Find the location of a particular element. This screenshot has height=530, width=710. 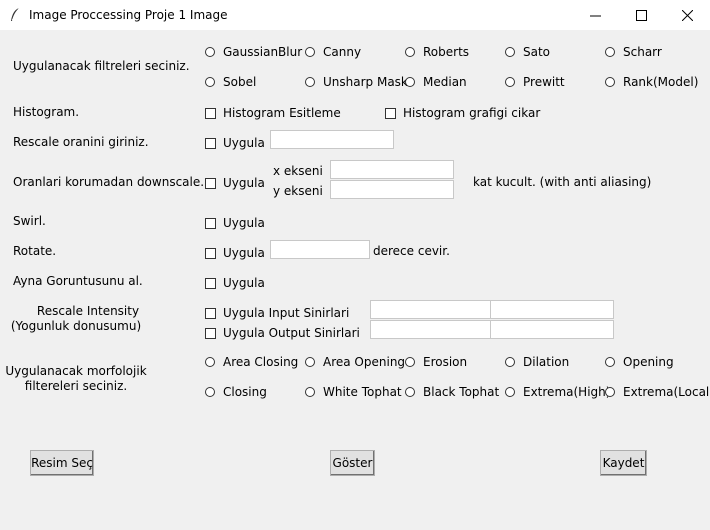

mirror-apply-checkbox: Uygula is located at coordinates (235, 283).